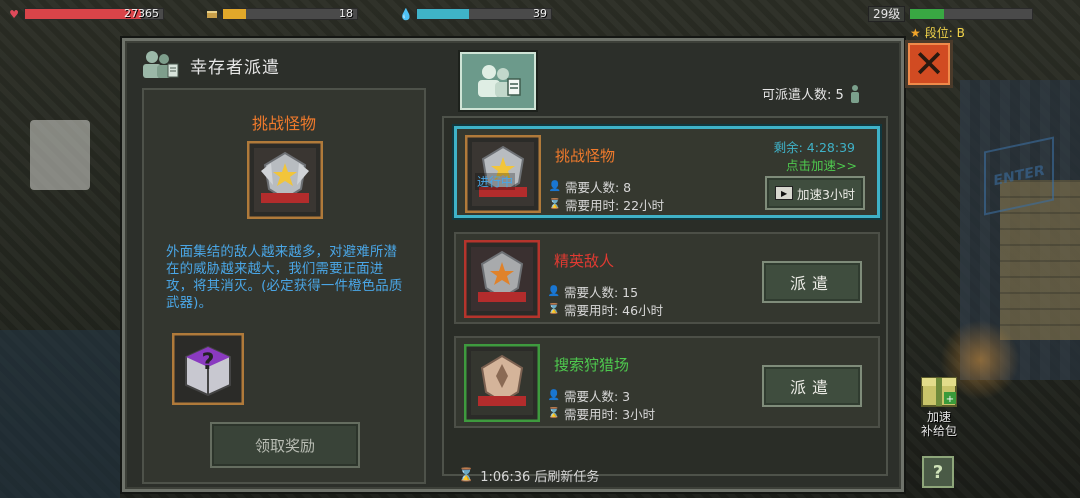 This screenshot has height=498, width=1080. I want to click on task-required-people: 👤 需要人数: 3, so click(589, 395).